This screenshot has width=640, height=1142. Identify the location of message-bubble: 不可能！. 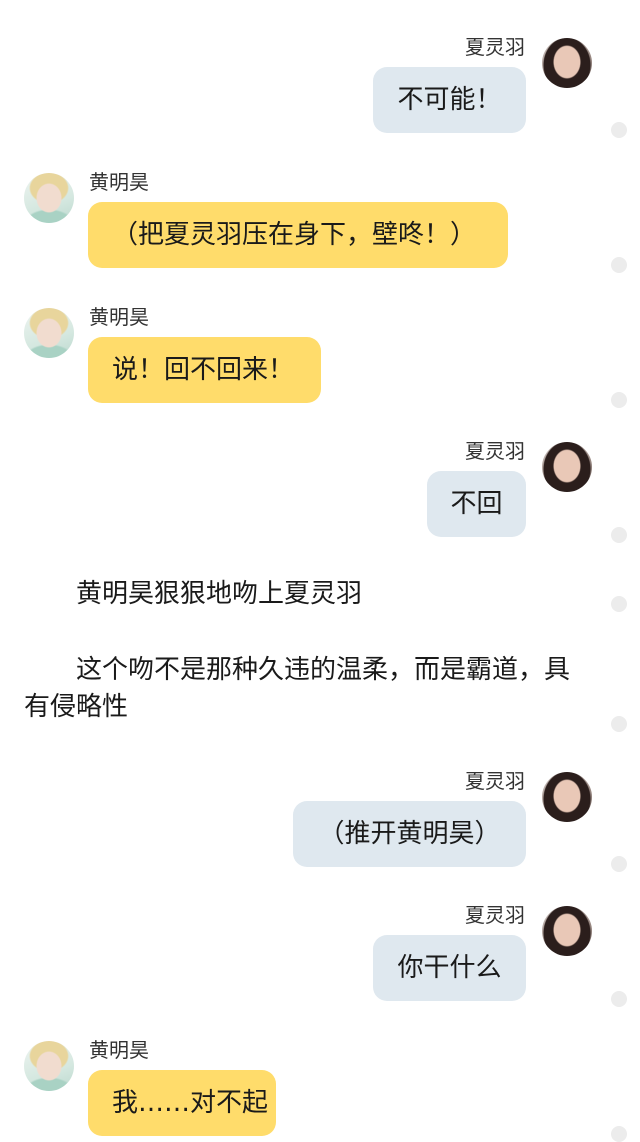
(449, 100).